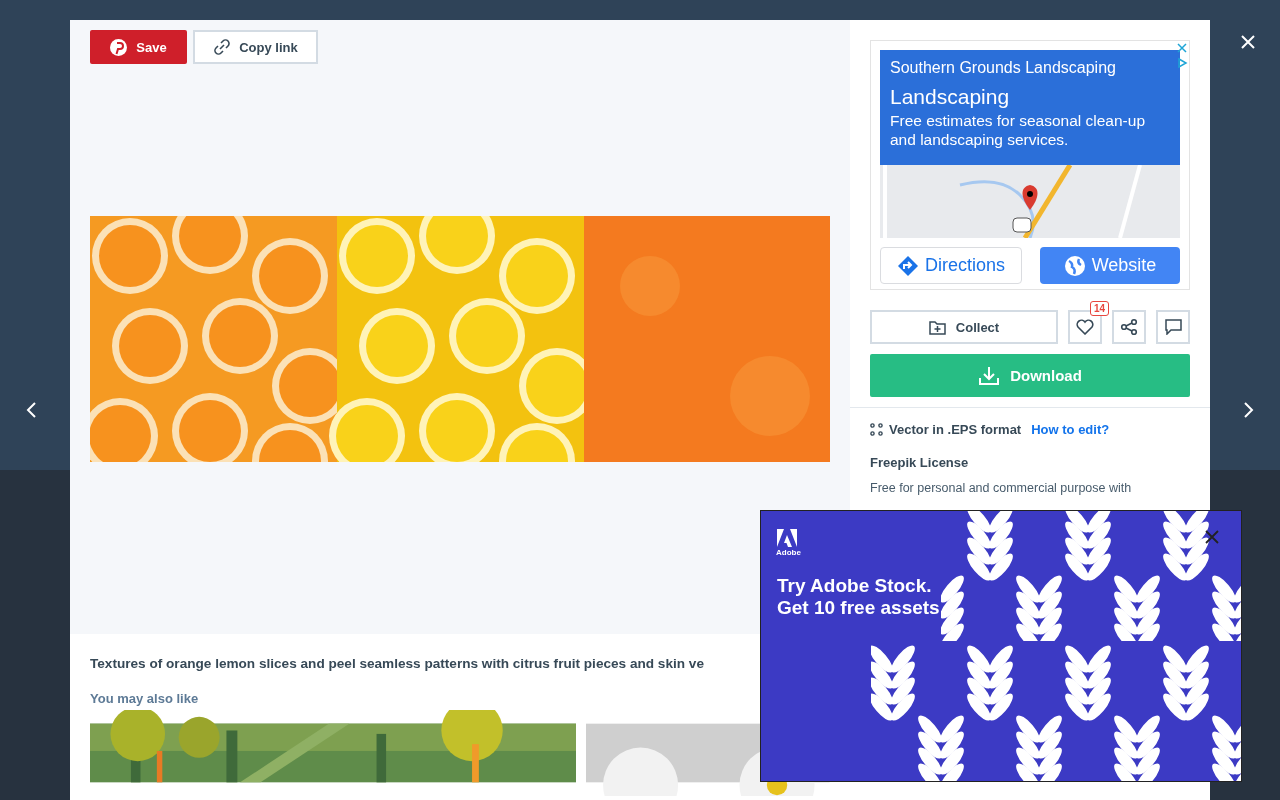 This screenshot has width=1280, height=800. Describe the element at coordinates (1018, 130) in the screenshot. I see `ad-body: Free estimates for seasonal clean-up and landscaping services.` at that location.